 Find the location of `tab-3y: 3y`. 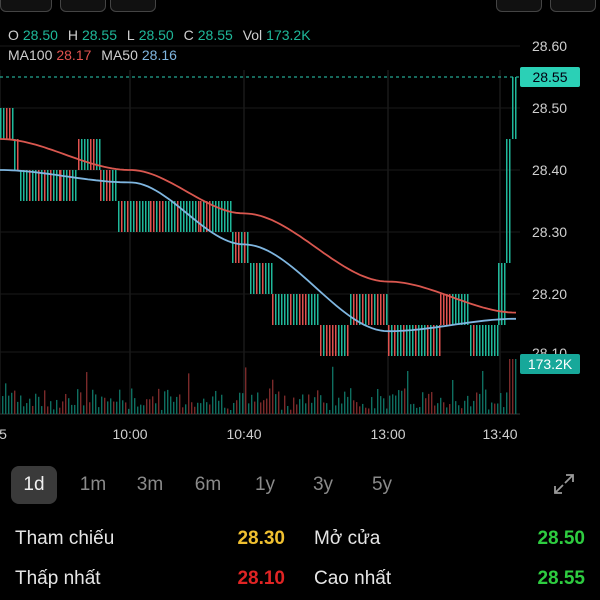

tab-3y: 3y is located at coordinates (323, 485).